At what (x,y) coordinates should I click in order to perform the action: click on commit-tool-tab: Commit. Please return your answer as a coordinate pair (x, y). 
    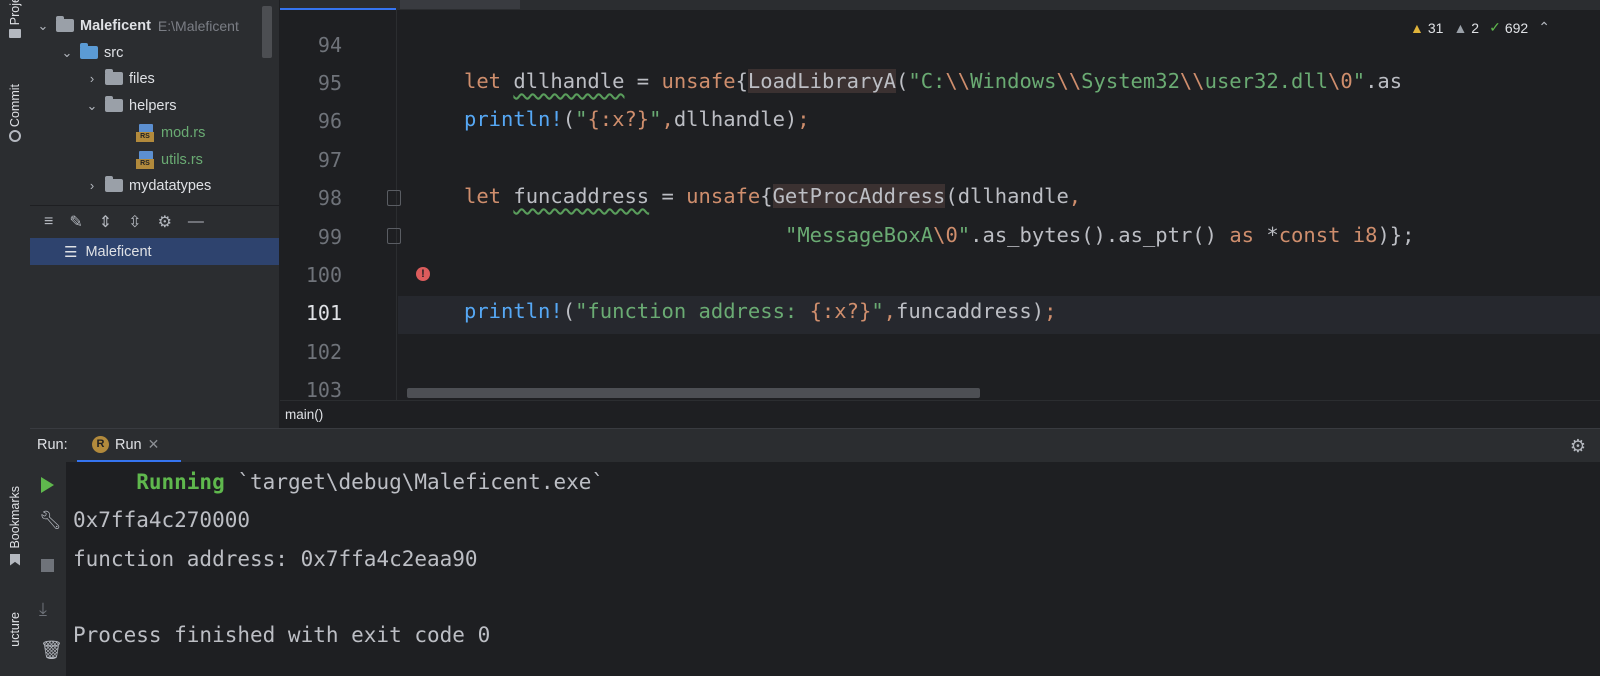
    Looking at the image, I should click on (15, 124).